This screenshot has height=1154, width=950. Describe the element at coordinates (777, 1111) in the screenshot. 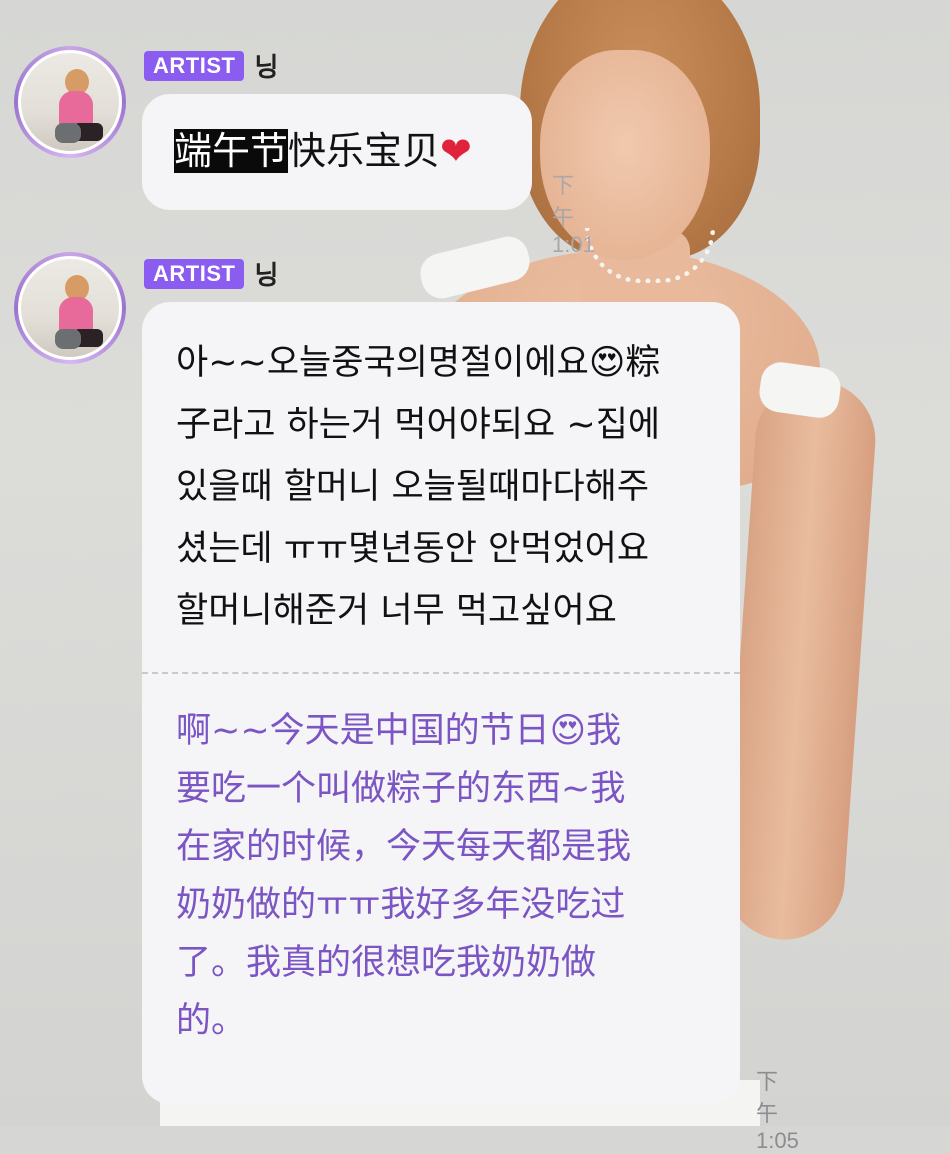

I see `message-timestamp: 下午1:05` at that location.